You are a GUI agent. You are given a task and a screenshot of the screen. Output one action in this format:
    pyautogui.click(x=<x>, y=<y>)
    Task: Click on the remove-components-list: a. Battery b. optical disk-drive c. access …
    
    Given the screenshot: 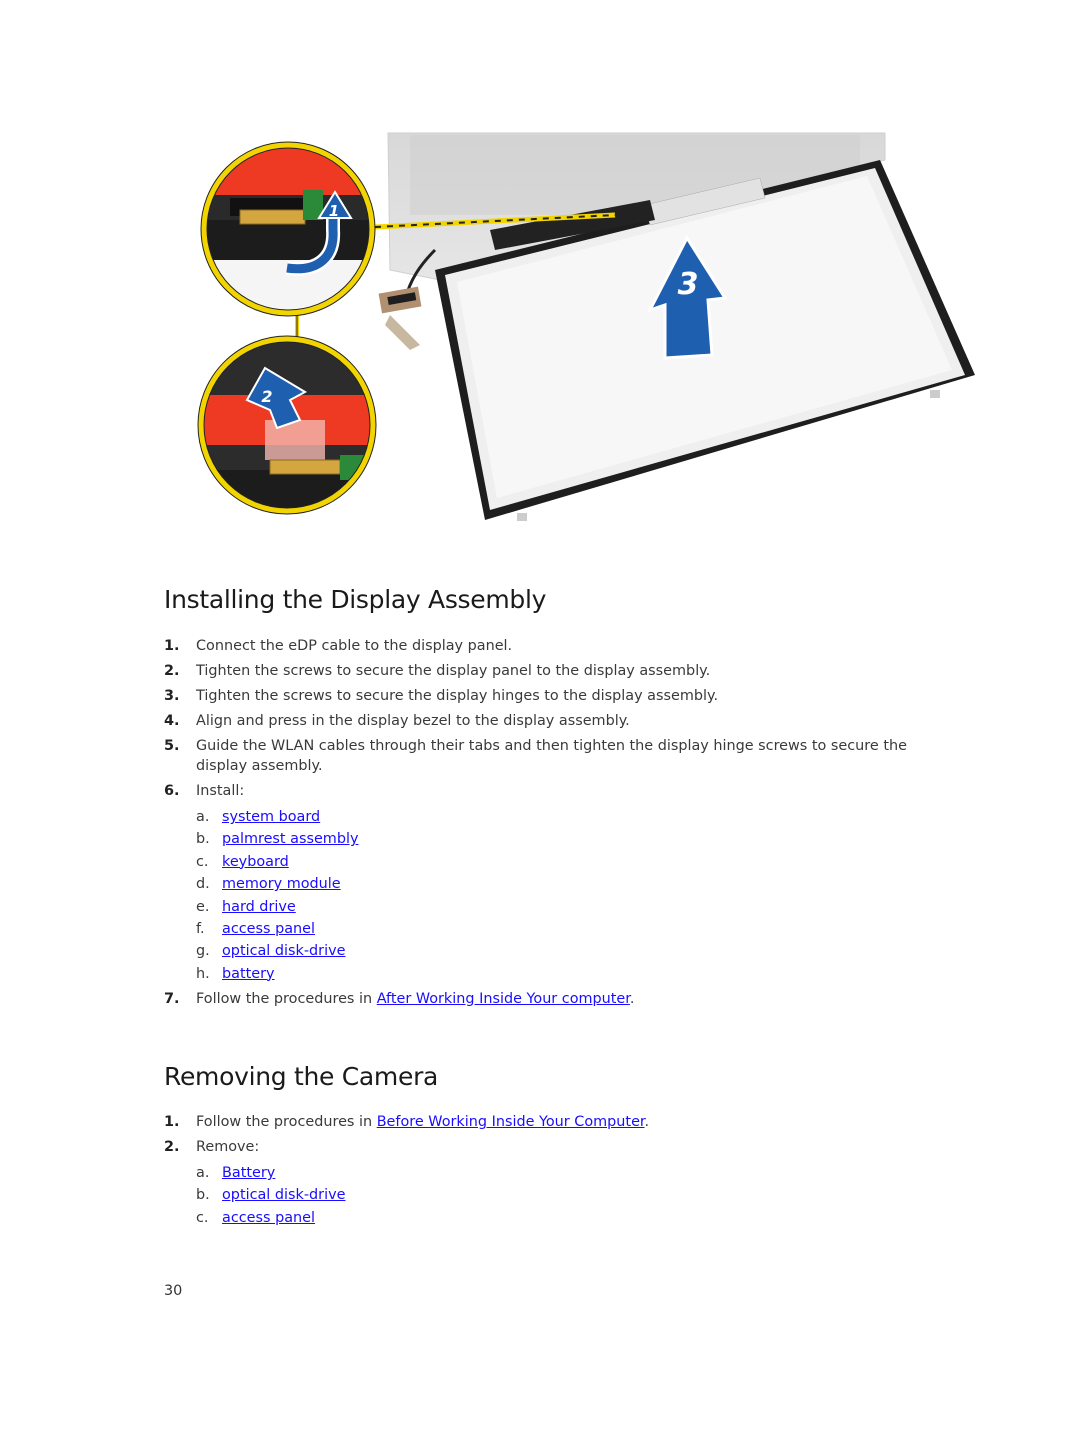 What is the action you would take?
    pyautogui.click(x=570, y=1195)
    